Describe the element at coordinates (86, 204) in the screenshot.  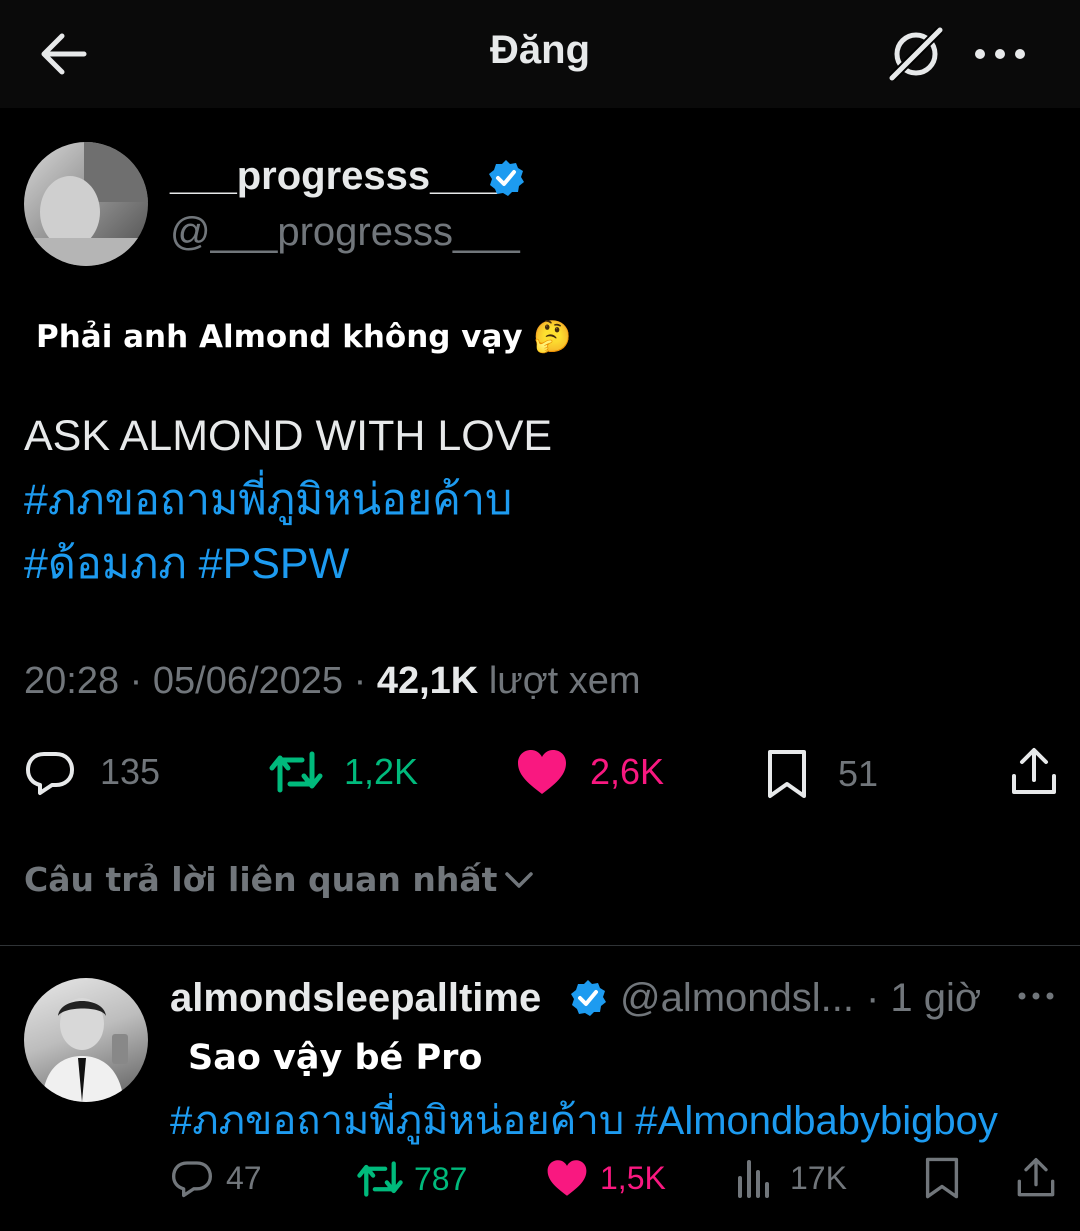
I see `author-avatar` at that location.